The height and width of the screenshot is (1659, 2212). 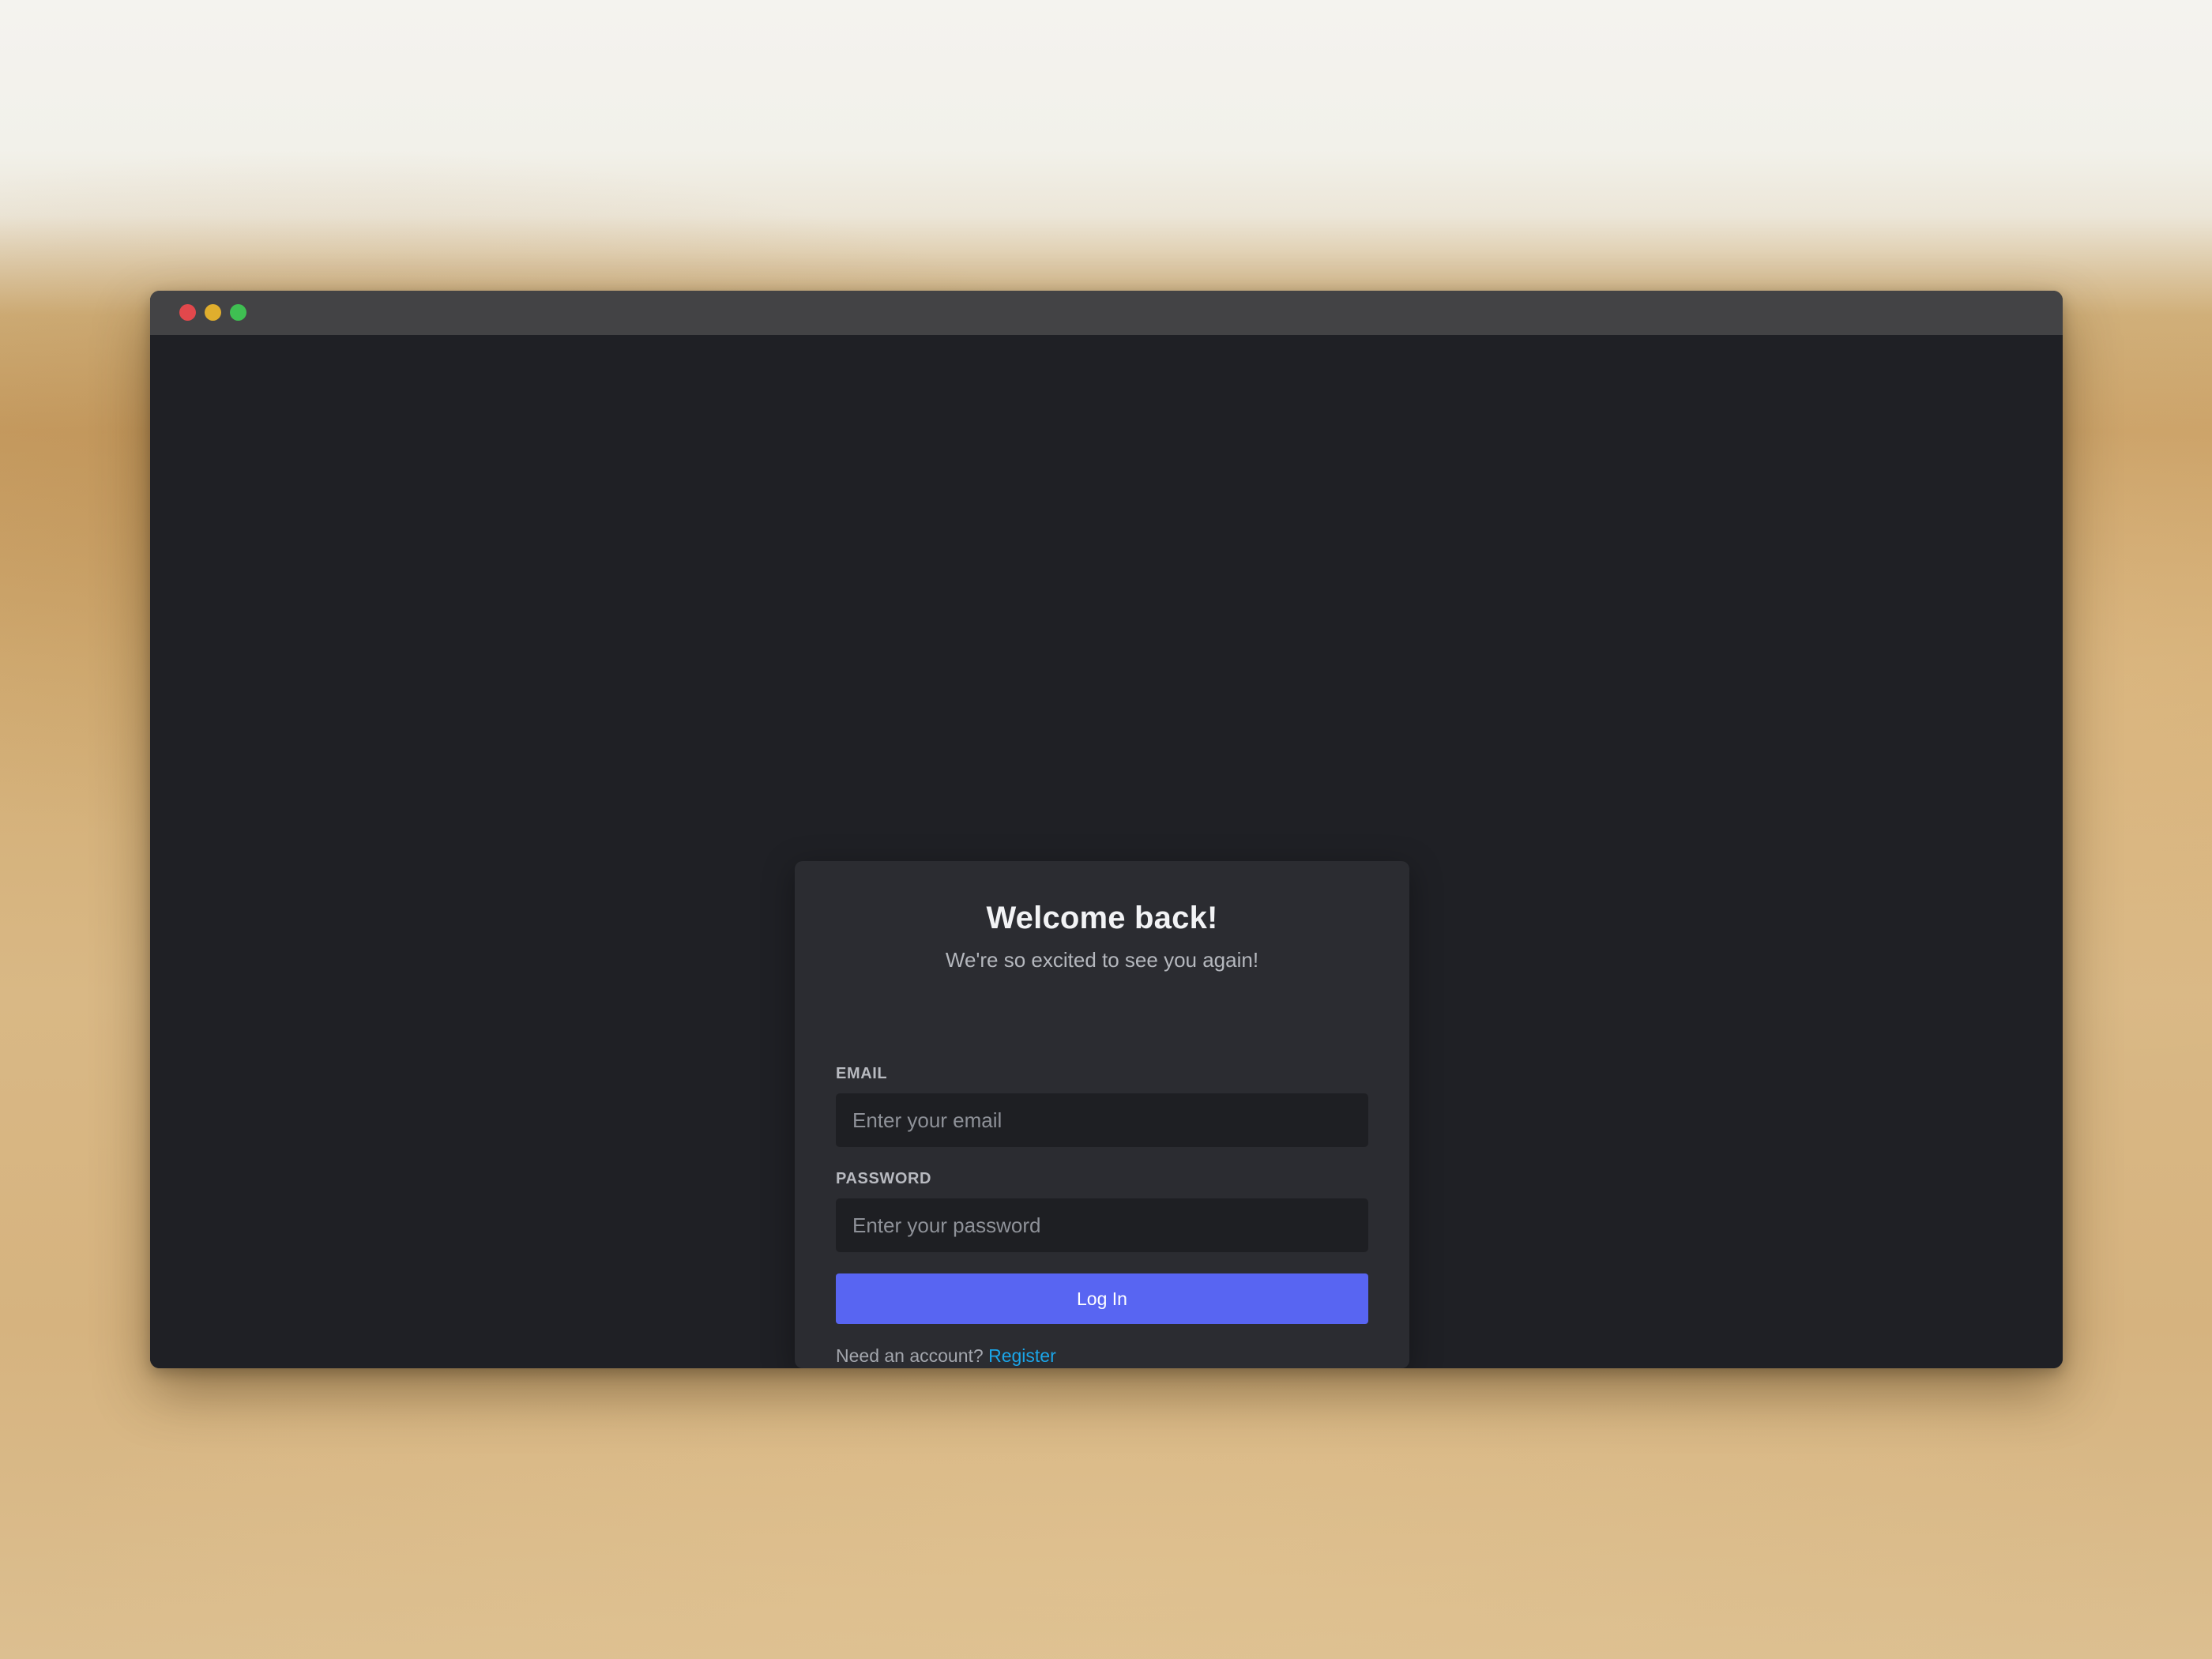 What do you see at coordinates (1106, 313) in the screenshot?
I see `window-titlebar` at bounding box center [1106, 313].